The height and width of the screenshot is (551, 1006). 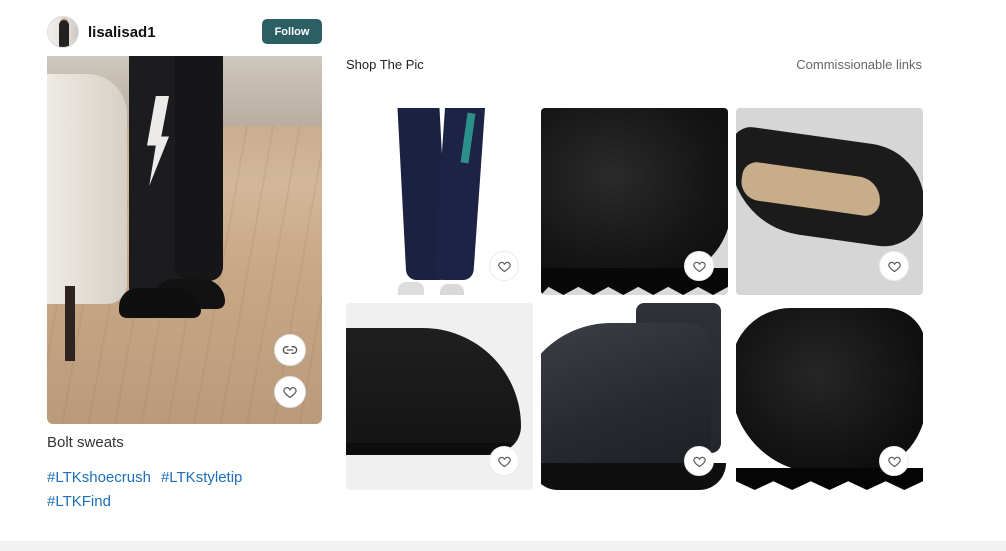 I want to click on product-card-black-ugg-slipper, so click(x=829, y=201).